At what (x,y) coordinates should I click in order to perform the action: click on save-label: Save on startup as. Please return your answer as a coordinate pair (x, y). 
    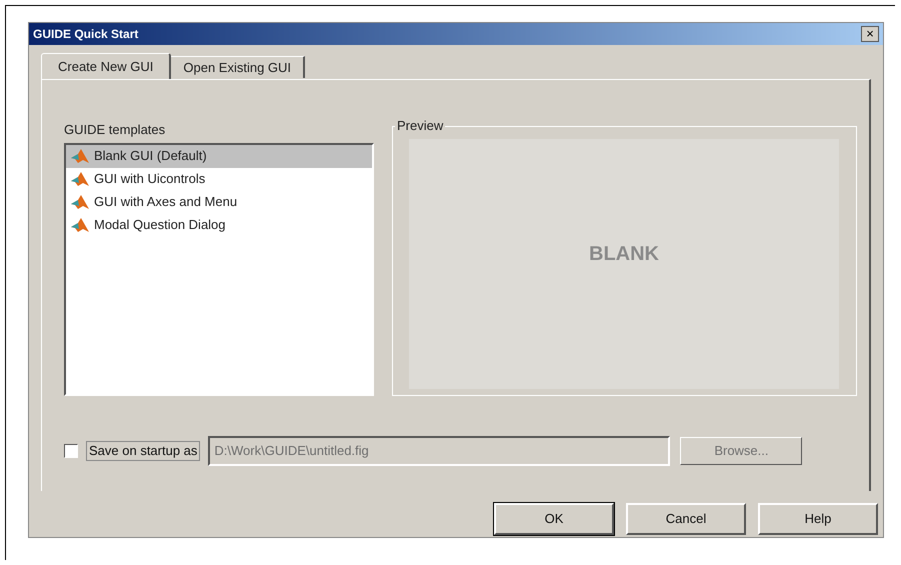
    Looking at the image, I should click on (143, 451).